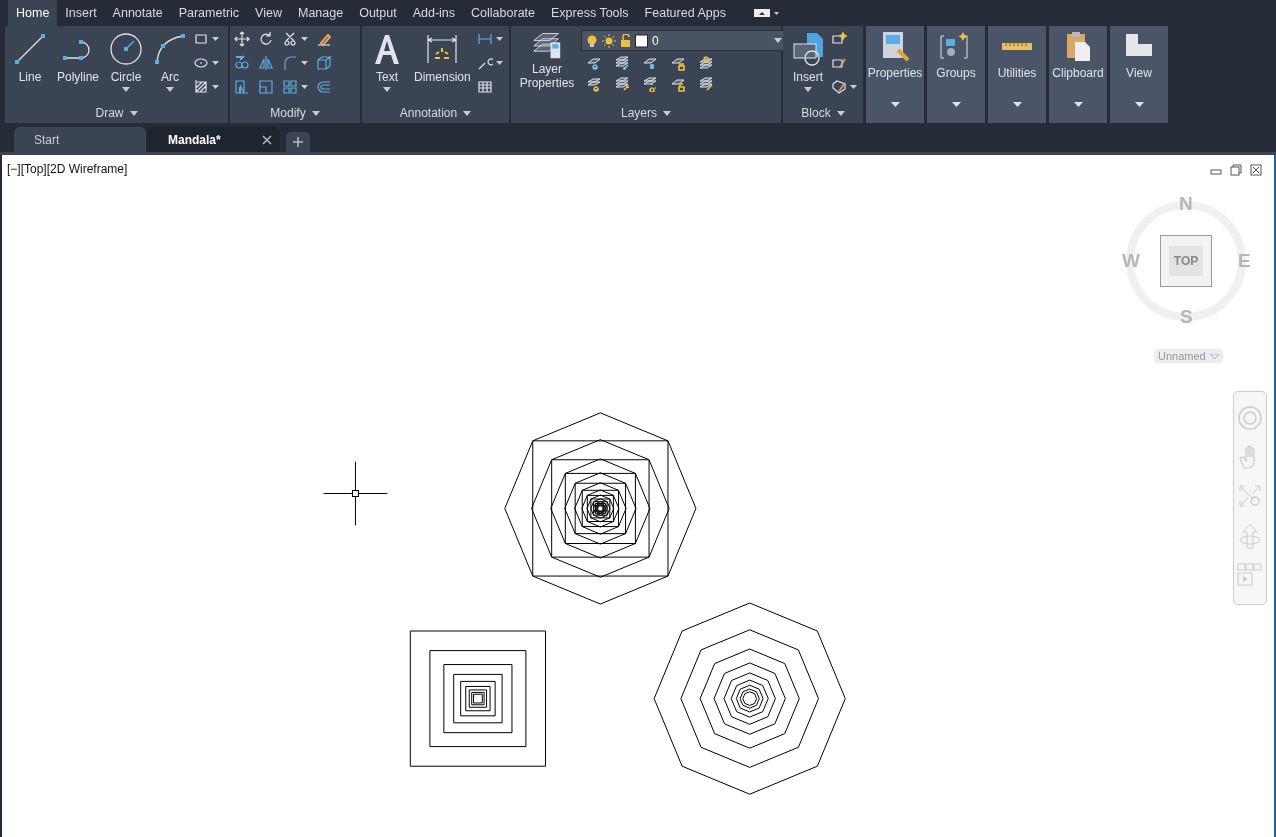 This screenshot has width=1276, height=837. I want to click on draw-panel-title: Draw, so click(116, 113).